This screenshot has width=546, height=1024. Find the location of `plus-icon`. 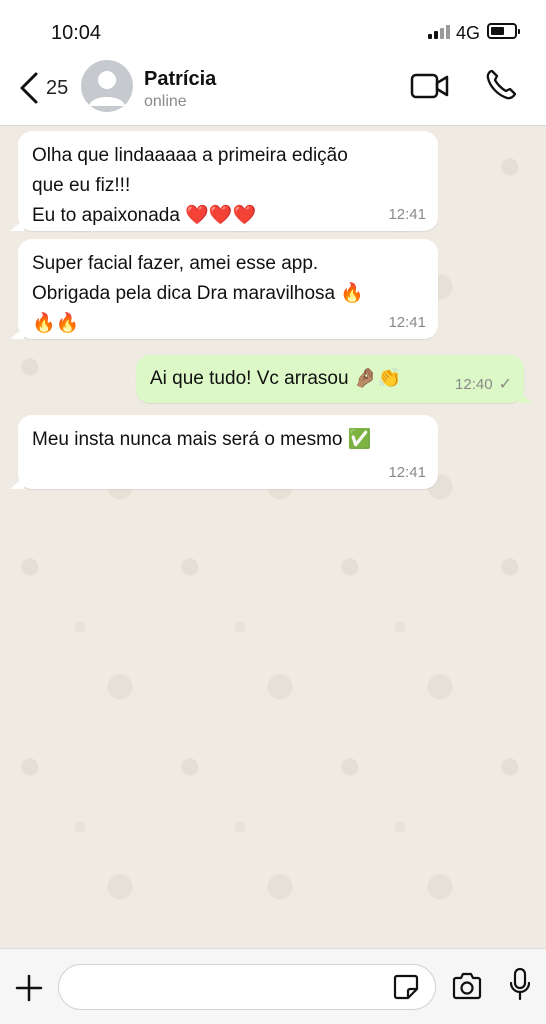

plus-icon is located at coordinates (29, 988).